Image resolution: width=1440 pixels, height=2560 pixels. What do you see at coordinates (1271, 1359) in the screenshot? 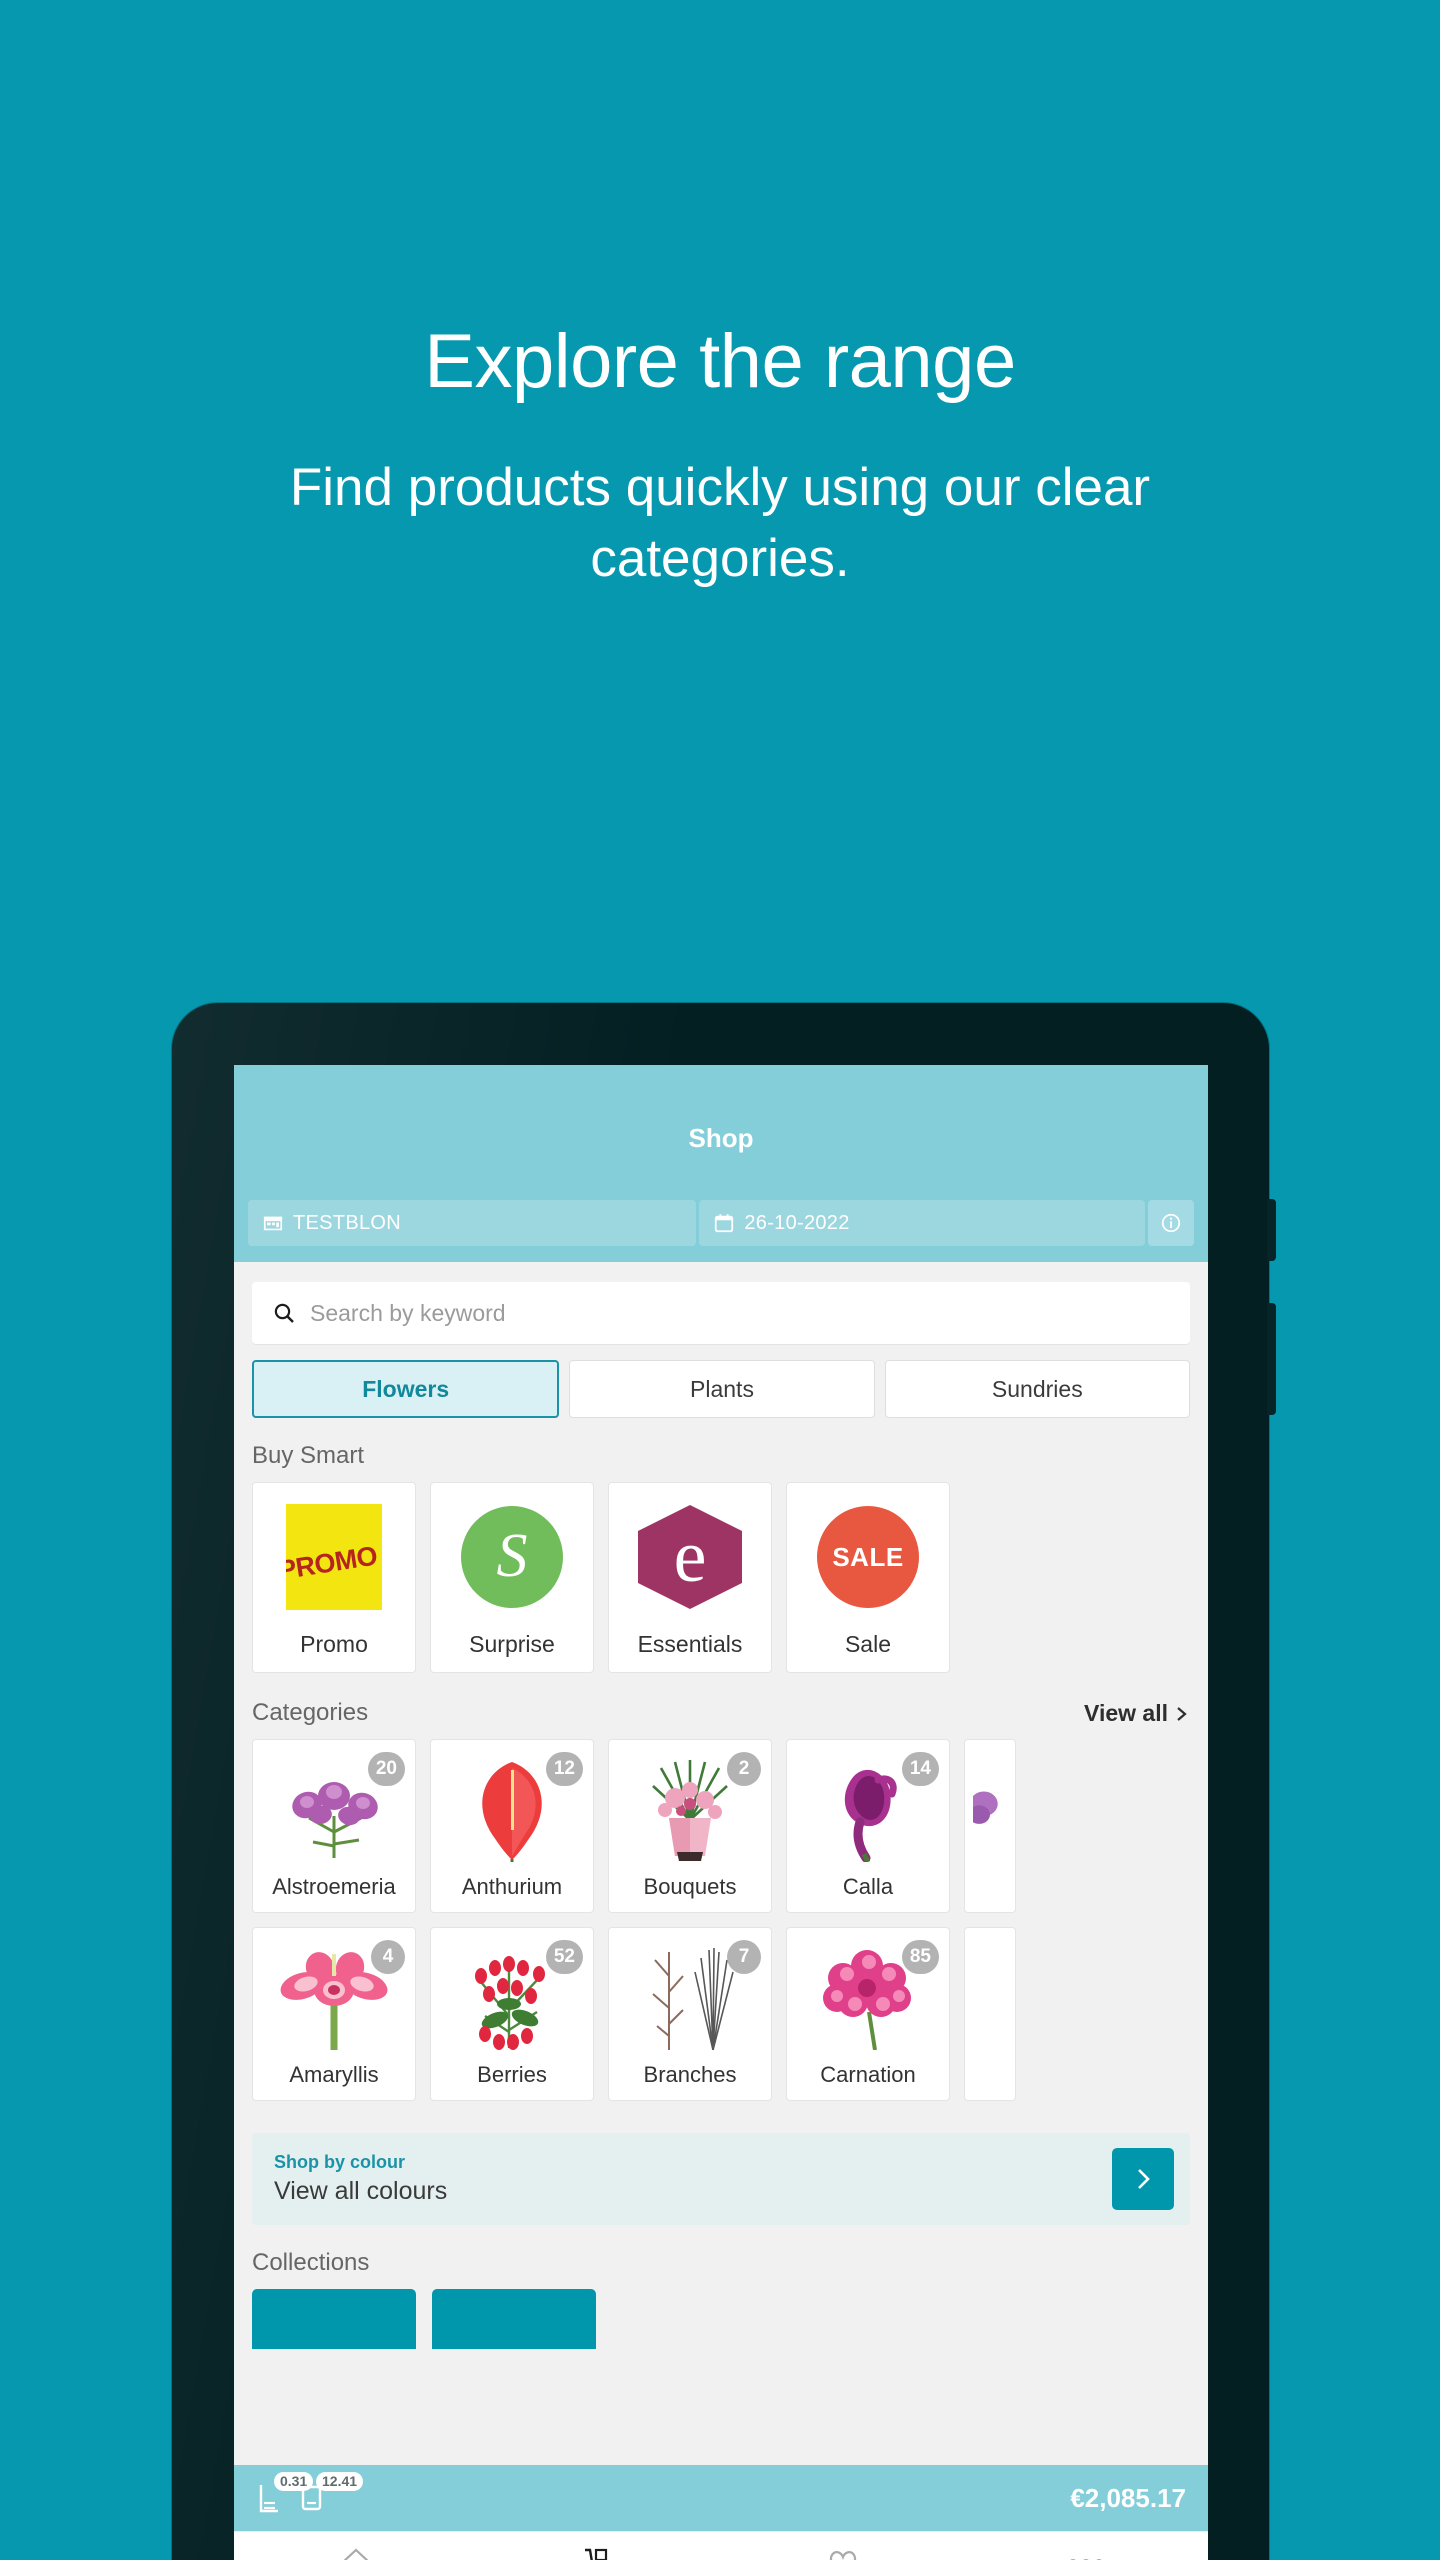
I see `device-volume-down-button` at bounding box center [1271, 1359].